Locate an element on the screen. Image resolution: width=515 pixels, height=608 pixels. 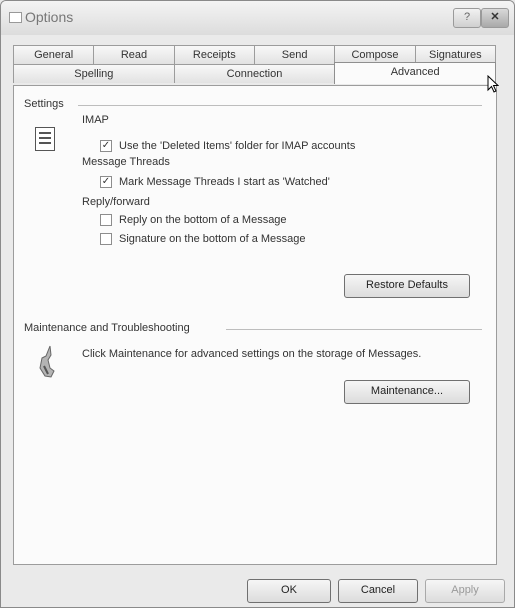
window-icon is located at coordinates (15, 17).